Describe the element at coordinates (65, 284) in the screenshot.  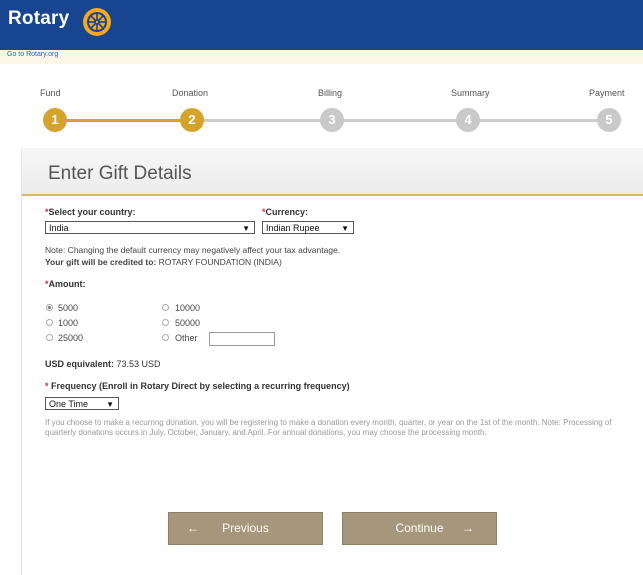
I see `amount-label: *Amount:` at that location.